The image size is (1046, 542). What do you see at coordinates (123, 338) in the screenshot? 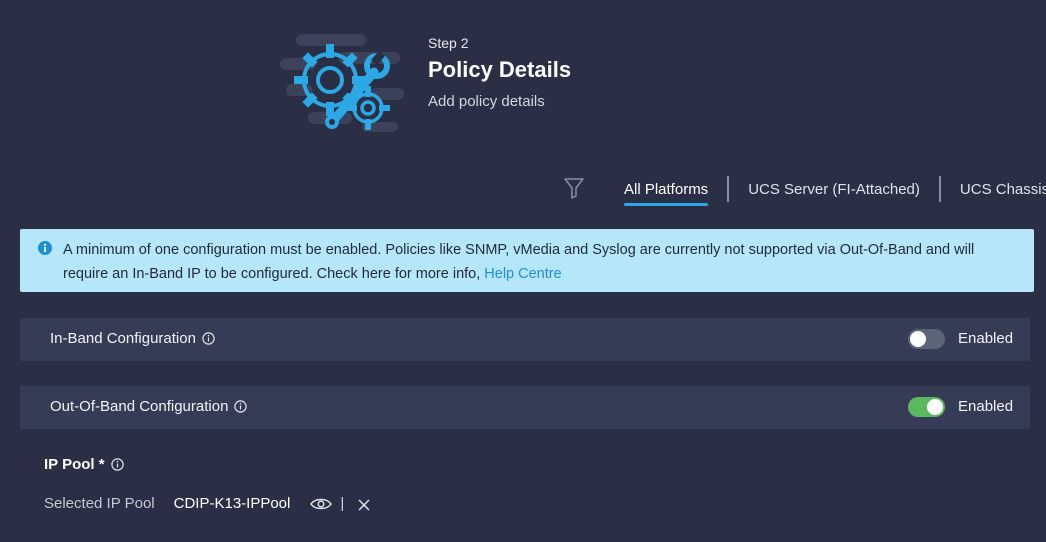
I see `inband-configuration-label: In-Band Configuration` at bounding box center [123, 338].